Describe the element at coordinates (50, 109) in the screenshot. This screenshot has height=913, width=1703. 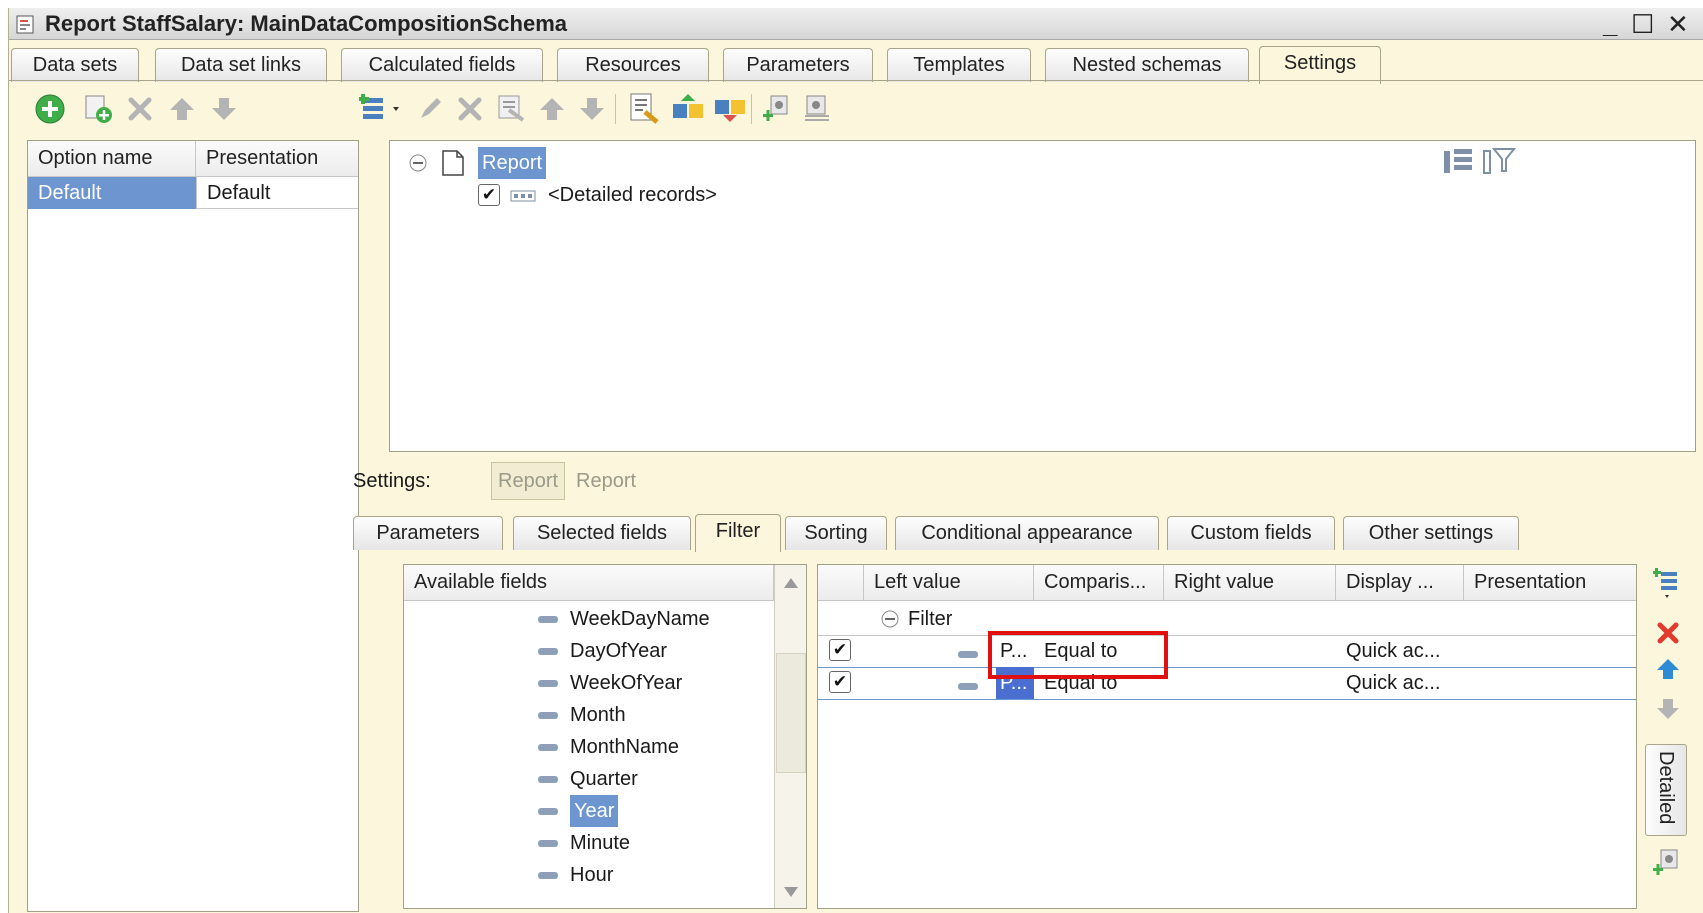
I see `add-option-icon` at that location.